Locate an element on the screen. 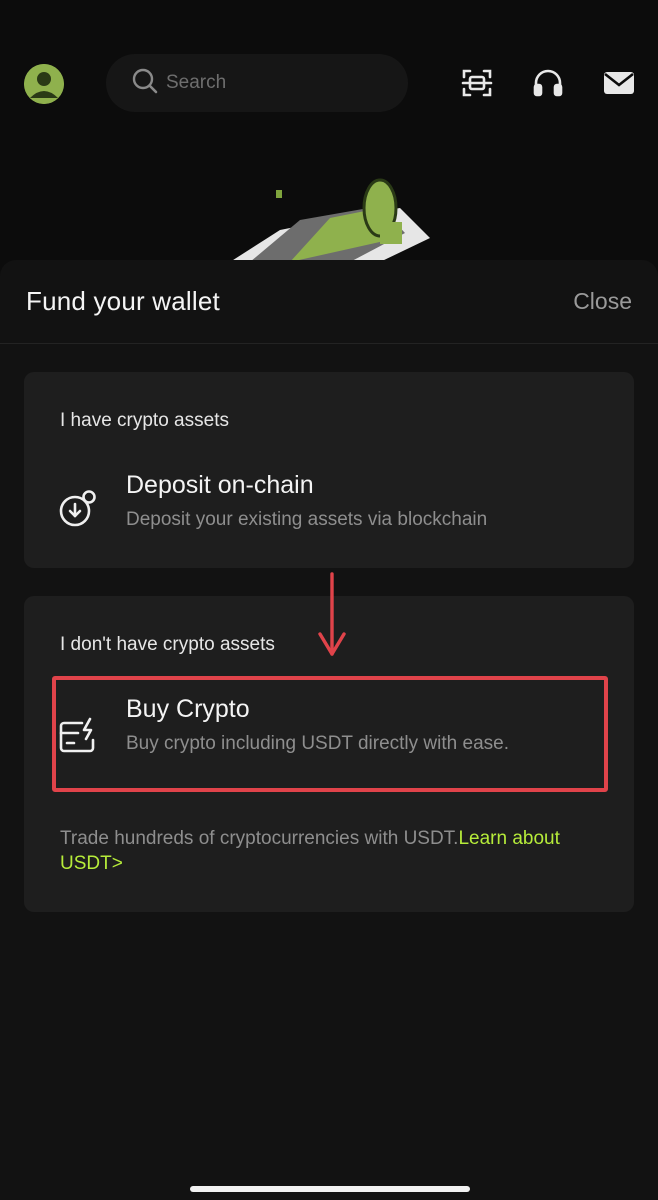 Image resolution: width=658 pixels, height=1200 pixels. section-heading: I don't have crypto assets is located at coordinates (167, 644).